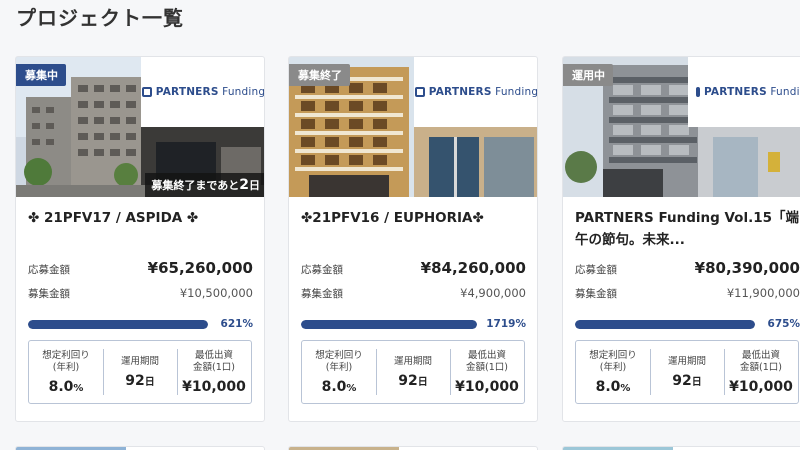 The width and height of the screenshot is (800, 450). Describe the element at coordinates (473, 268) in the screenshot. I see `applied-amount-value: ¥84,260,000` at that location.